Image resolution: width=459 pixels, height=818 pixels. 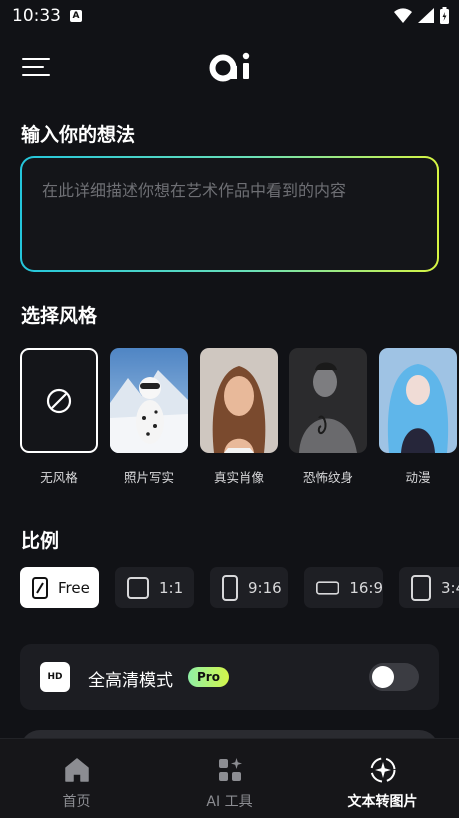 What do you see at coordinates (40, 541) in the screenshot?
I see `ratio-section-title: 比例` at bounding box center [40, 541].